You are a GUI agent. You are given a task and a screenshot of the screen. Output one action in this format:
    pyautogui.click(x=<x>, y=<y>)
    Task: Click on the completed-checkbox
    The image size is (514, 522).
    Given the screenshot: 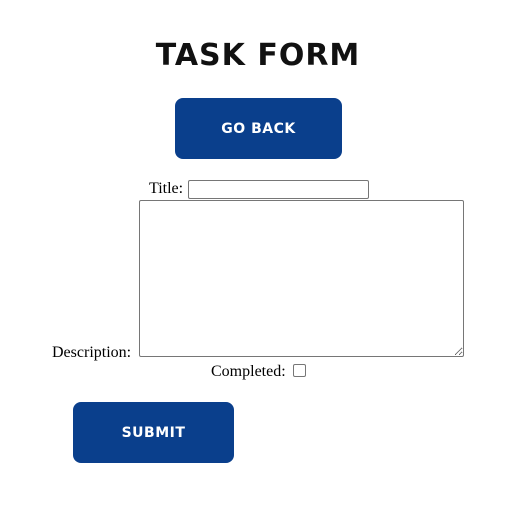 What is the action you would take?
    pyautogui.click(x=299, y=370)
    